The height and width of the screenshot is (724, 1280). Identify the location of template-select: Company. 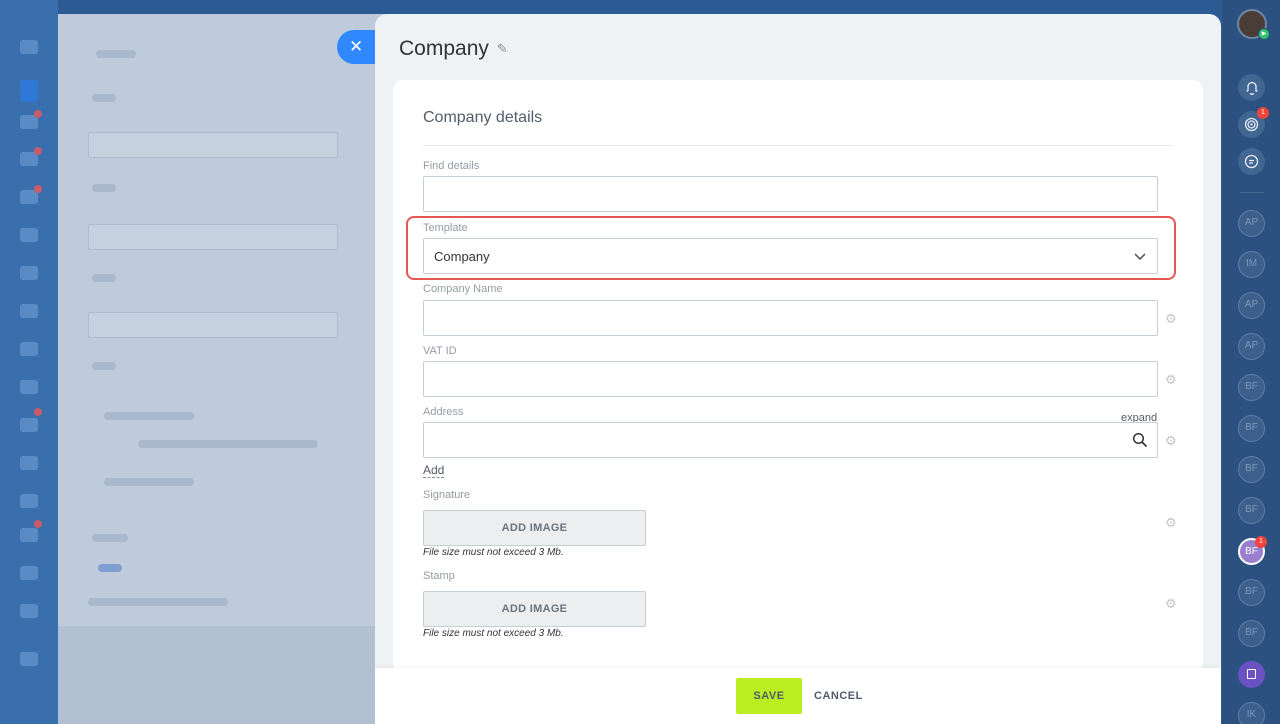
(790, 256).